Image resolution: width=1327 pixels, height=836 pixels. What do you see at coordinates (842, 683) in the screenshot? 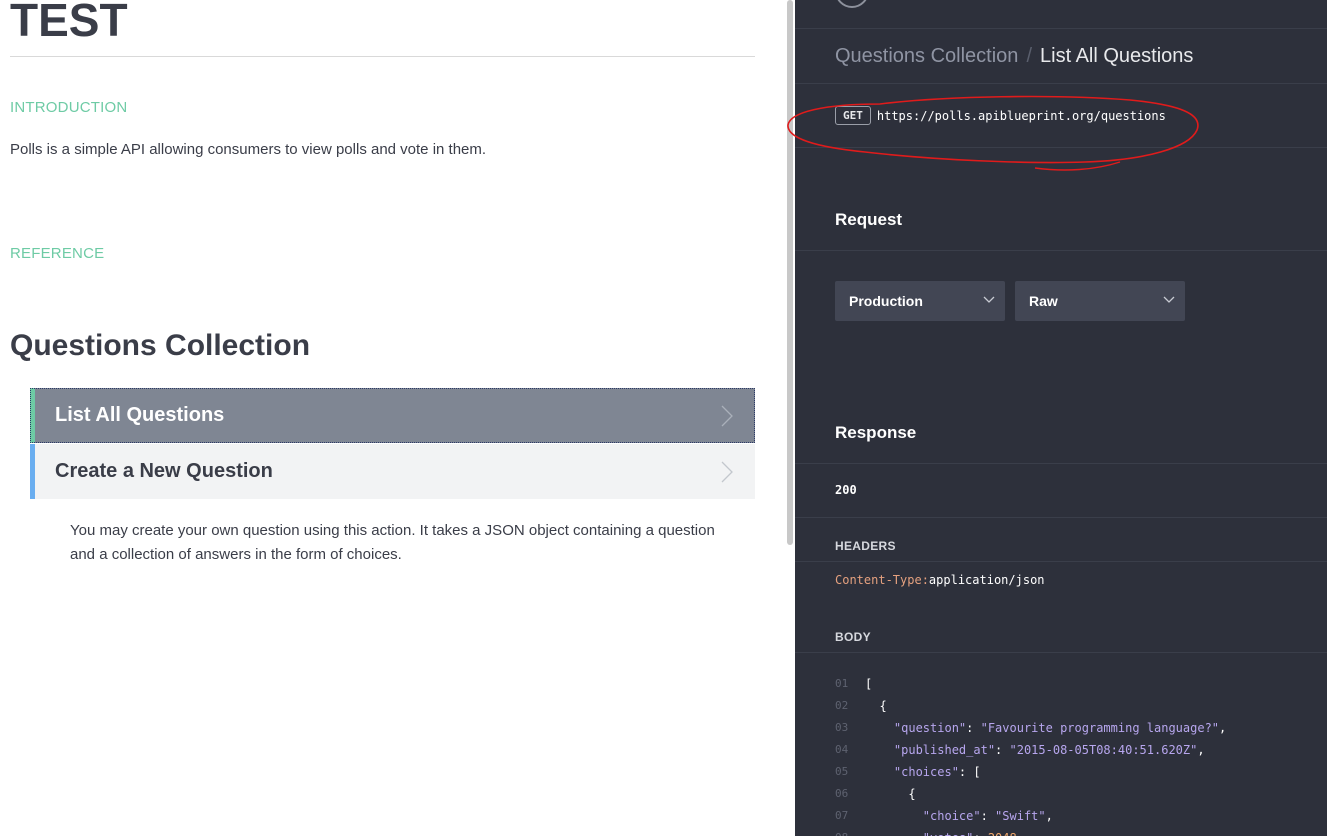
I see `line-number: 01` at bounding box center [842, 683].